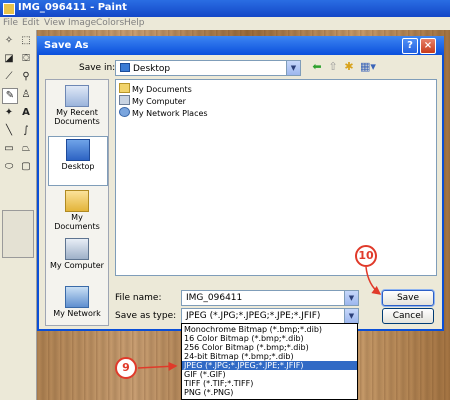 The image size is (450, 400). Describe the element at coordinates (9, 167) in the screenshot. I see `ellipse-tool-icon: ⬭` at that location.